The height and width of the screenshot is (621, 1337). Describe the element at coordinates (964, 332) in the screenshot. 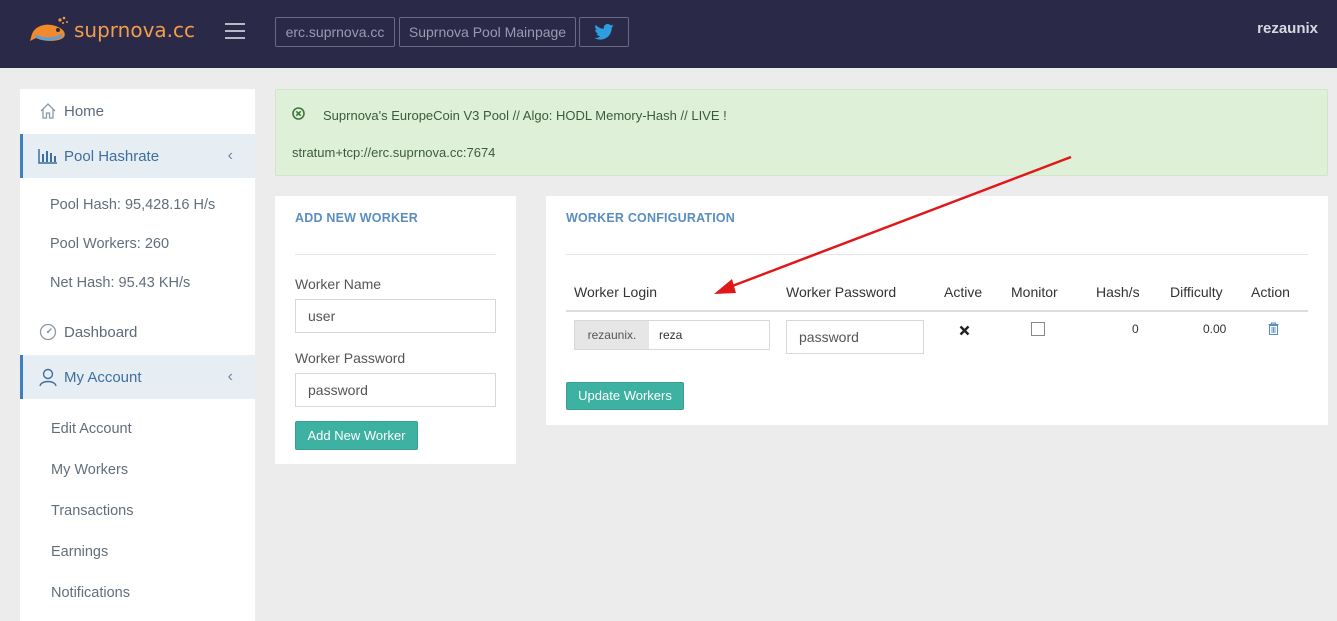

I see `x-mark-icon` at that location.